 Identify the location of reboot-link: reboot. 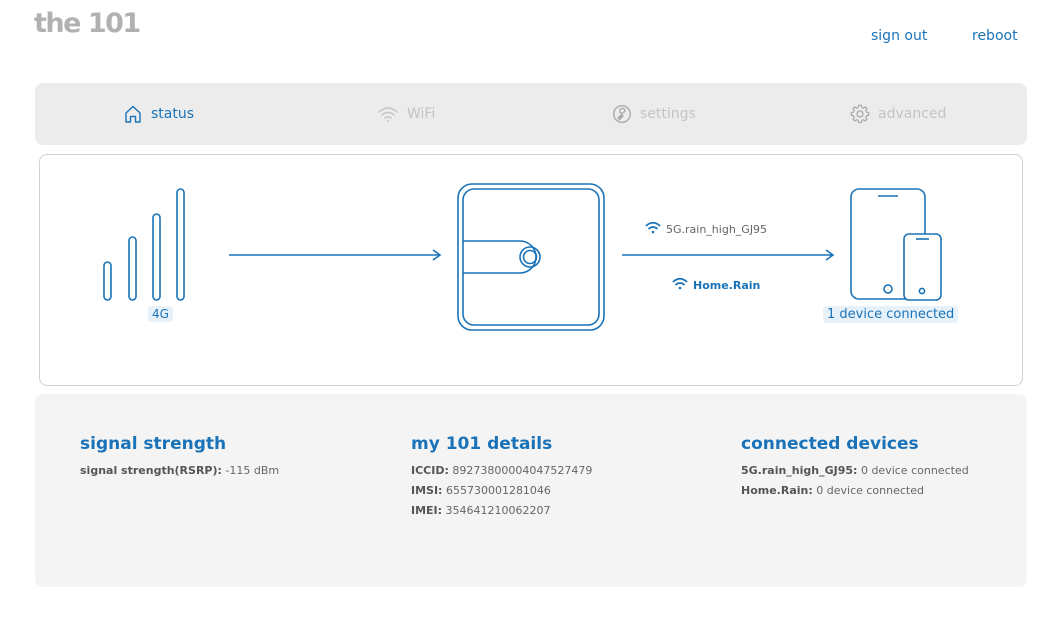
(995, 36).